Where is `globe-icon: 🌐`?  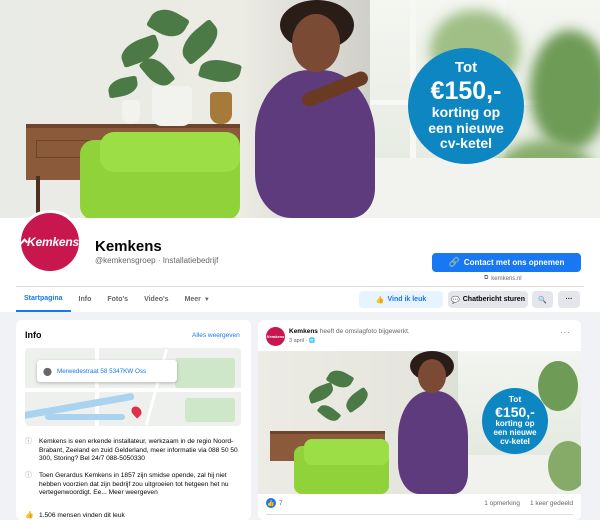
globe-icon: 🌐 is located at coordinates (312, 341).